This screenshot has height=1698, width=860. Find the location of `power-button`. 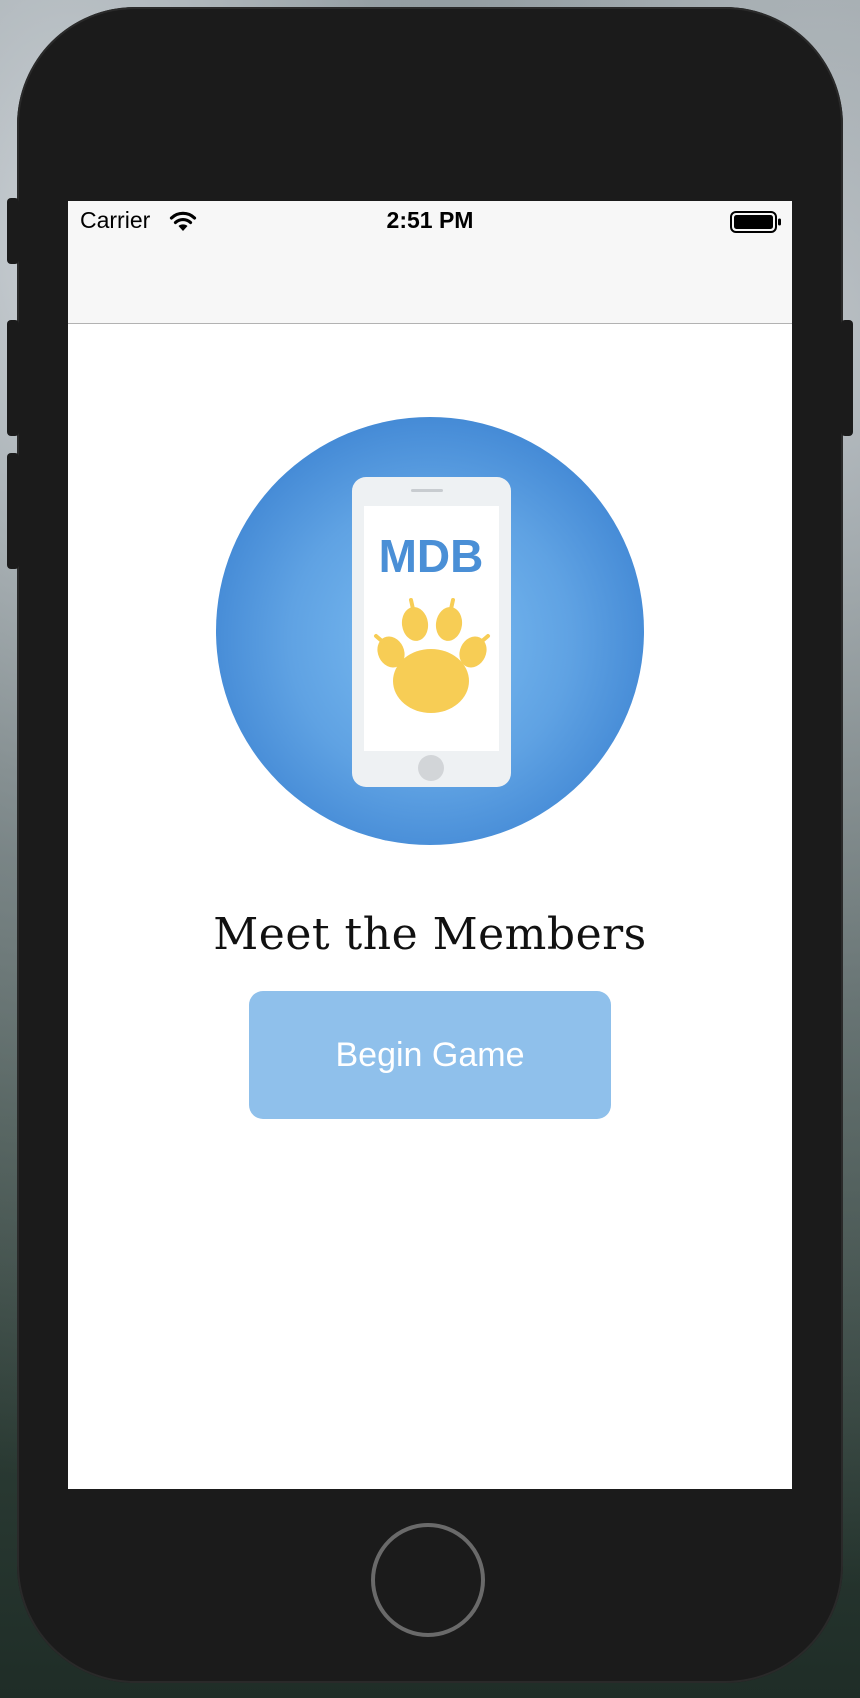

power-button is located at coordinates (847, 378).